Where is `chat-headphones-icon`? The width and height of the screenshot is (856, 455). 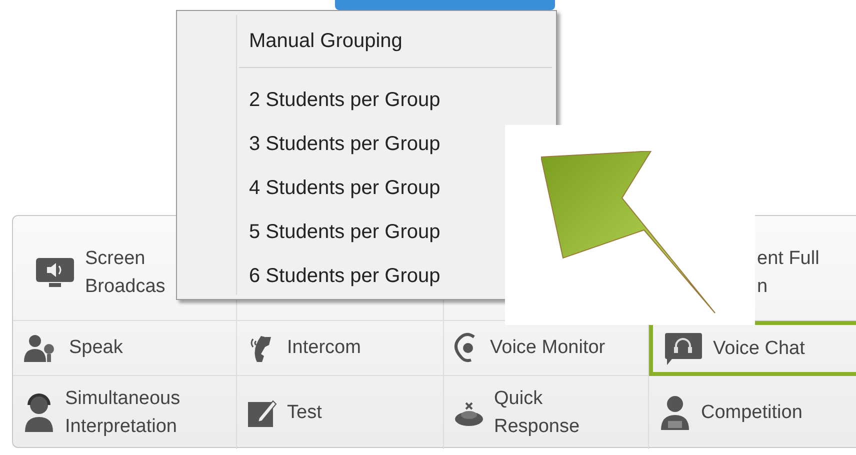 chat-headphones-icon is located at coordinates (683, 349).